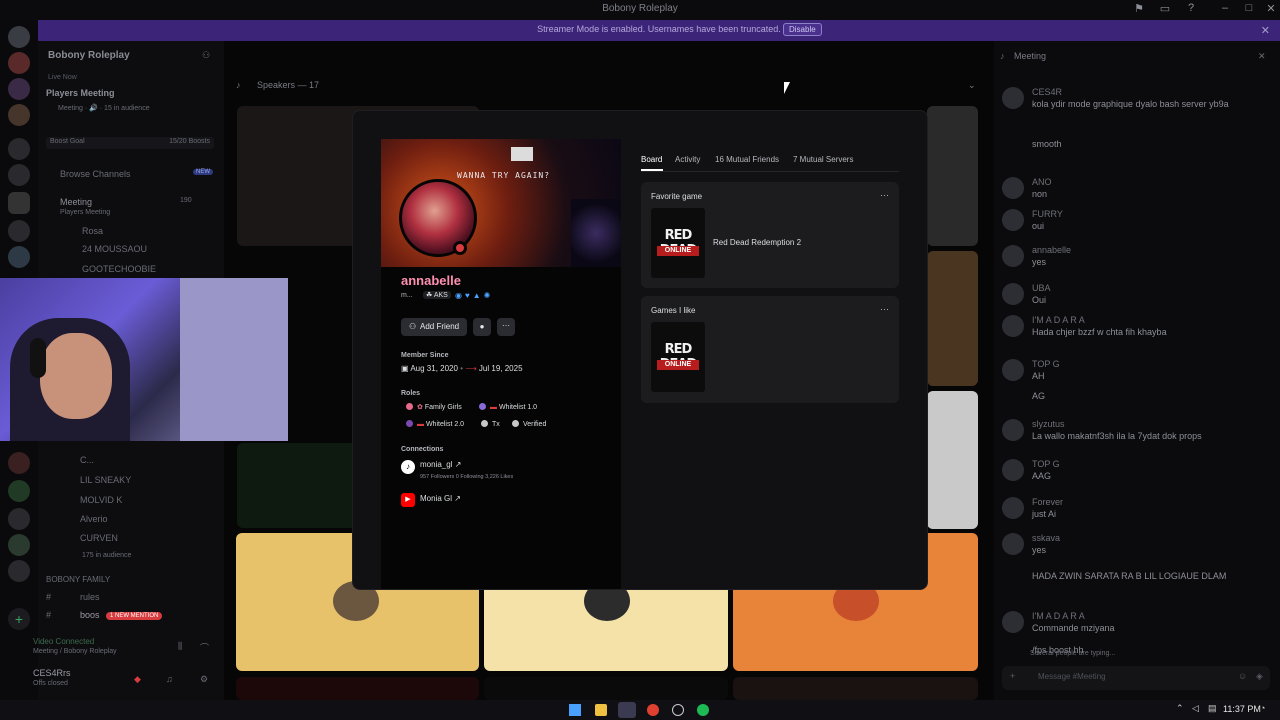  Describe the element at coordinates (703, 710) in the screenshot. I see `spotify-icon` at that location.